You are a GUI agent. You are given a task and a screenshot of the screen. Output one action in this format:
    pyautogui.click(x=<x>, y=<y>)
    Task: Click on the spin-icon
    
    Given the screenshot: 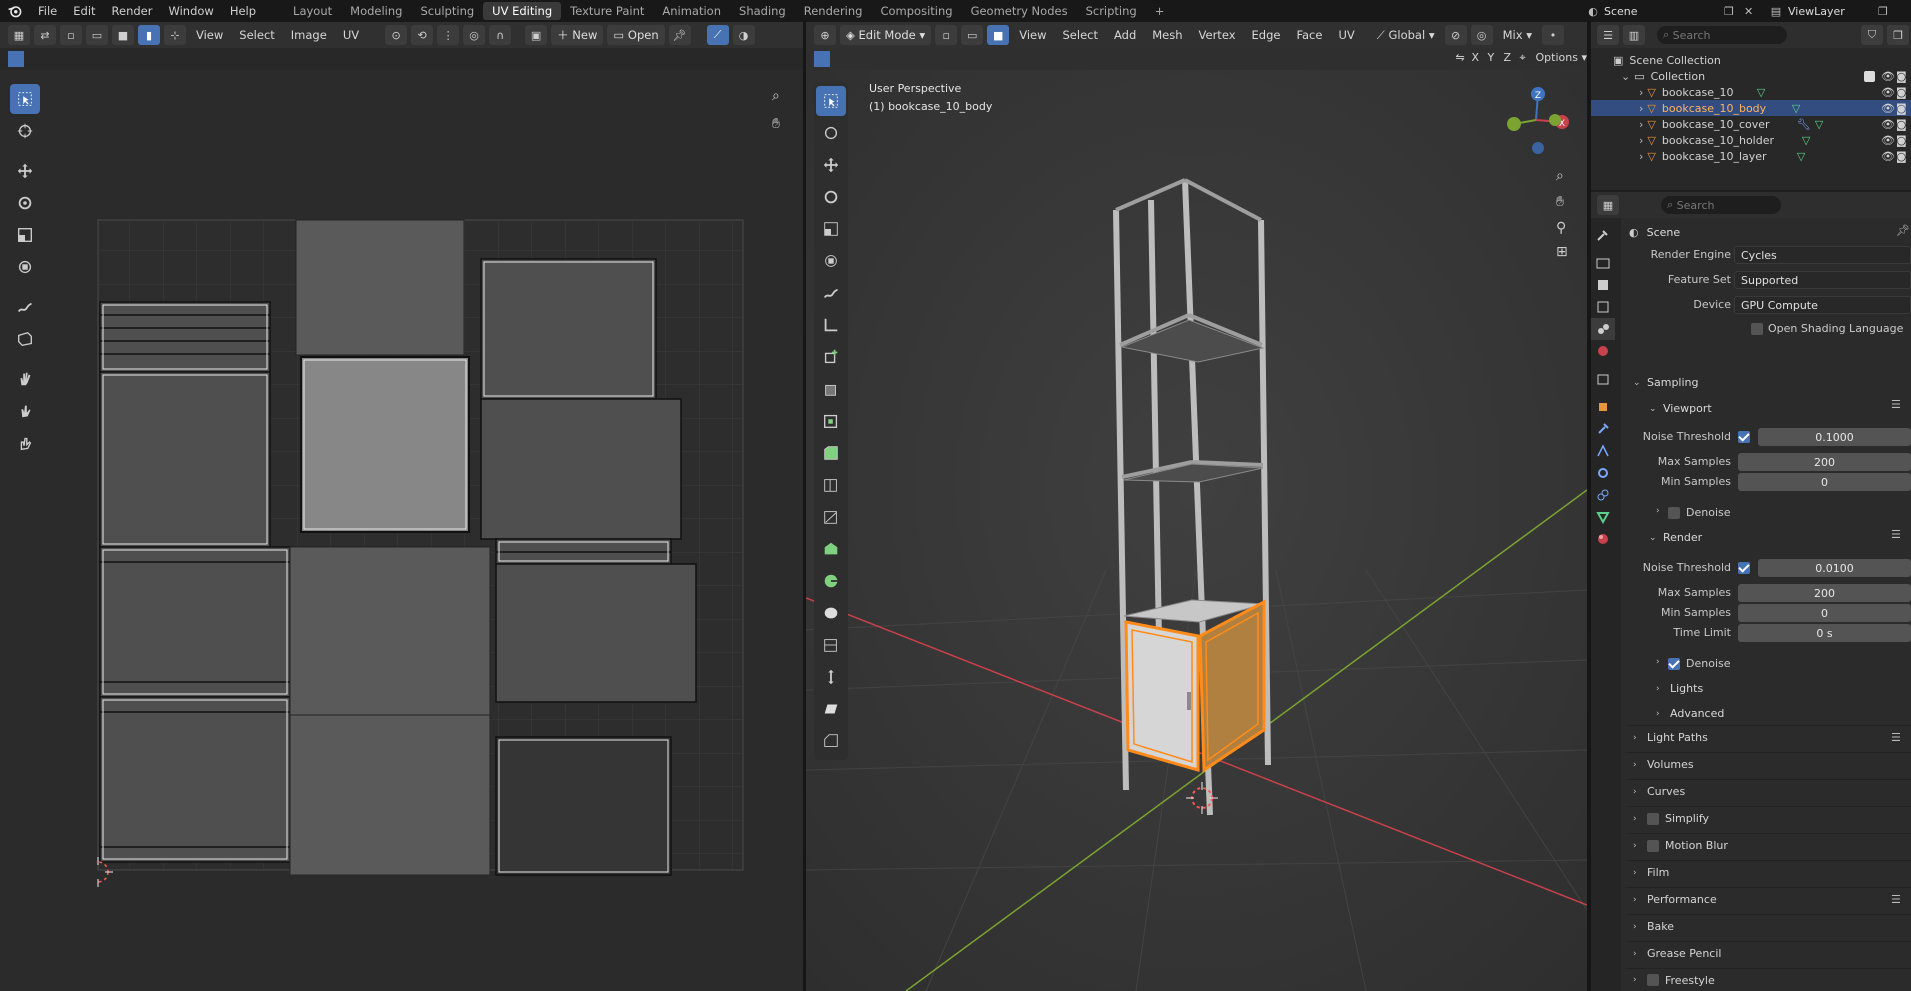 What is the action you would take?
    pyautogui.click(x=831, y=581)
    